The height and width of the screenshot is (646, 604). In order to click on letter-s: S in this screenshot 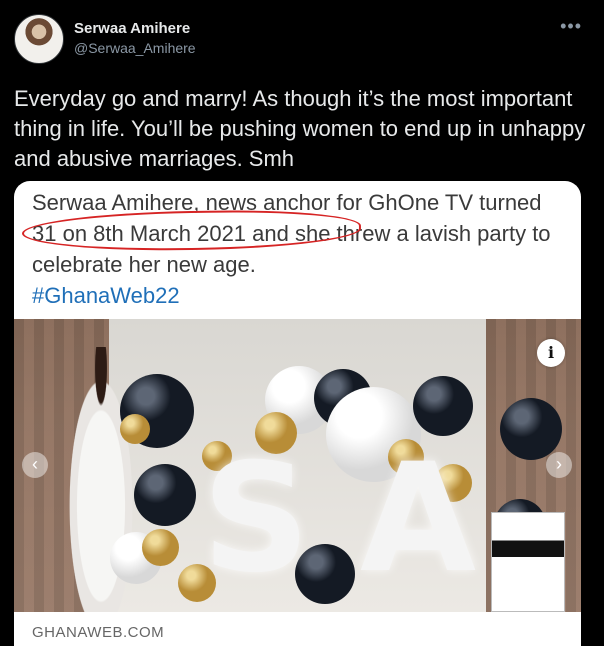, I will do `click(256, 519)`.